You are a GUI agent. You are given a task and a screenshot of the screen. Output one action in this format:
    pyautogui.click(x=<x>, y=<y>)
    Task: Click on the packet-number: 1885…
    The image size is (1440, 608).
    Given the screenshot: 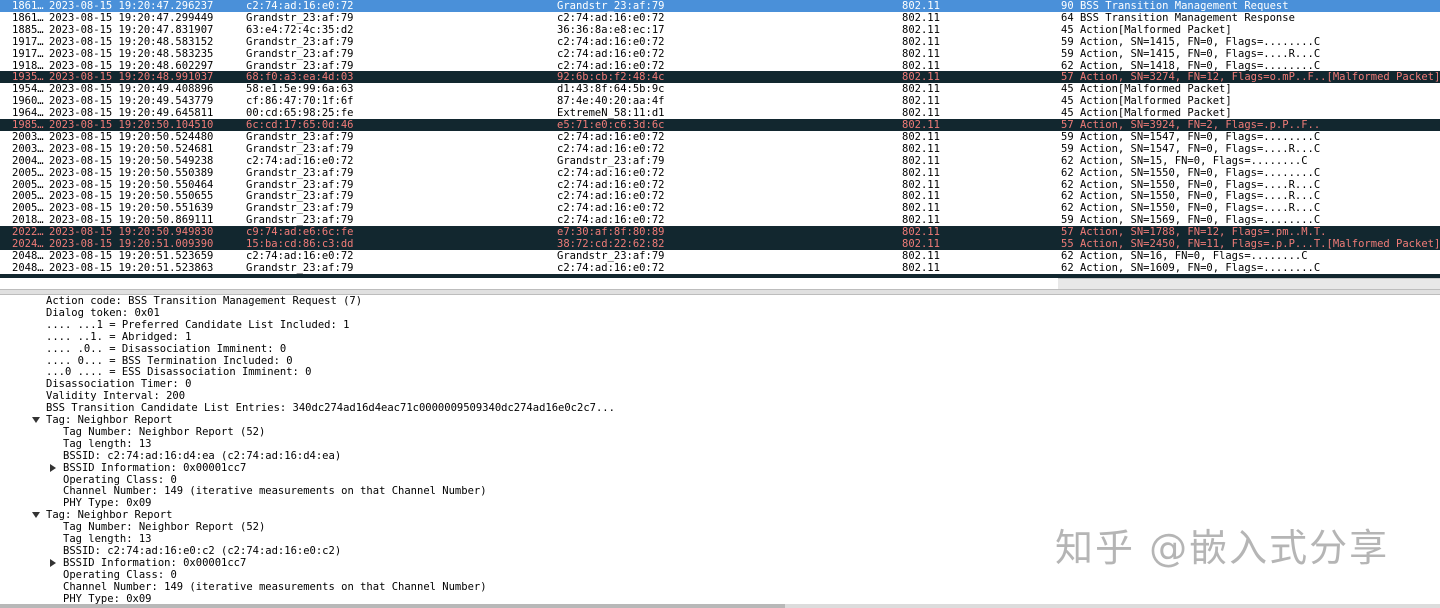 What is the action you would take?
    pyautogui.click(x=28, y=29)
    